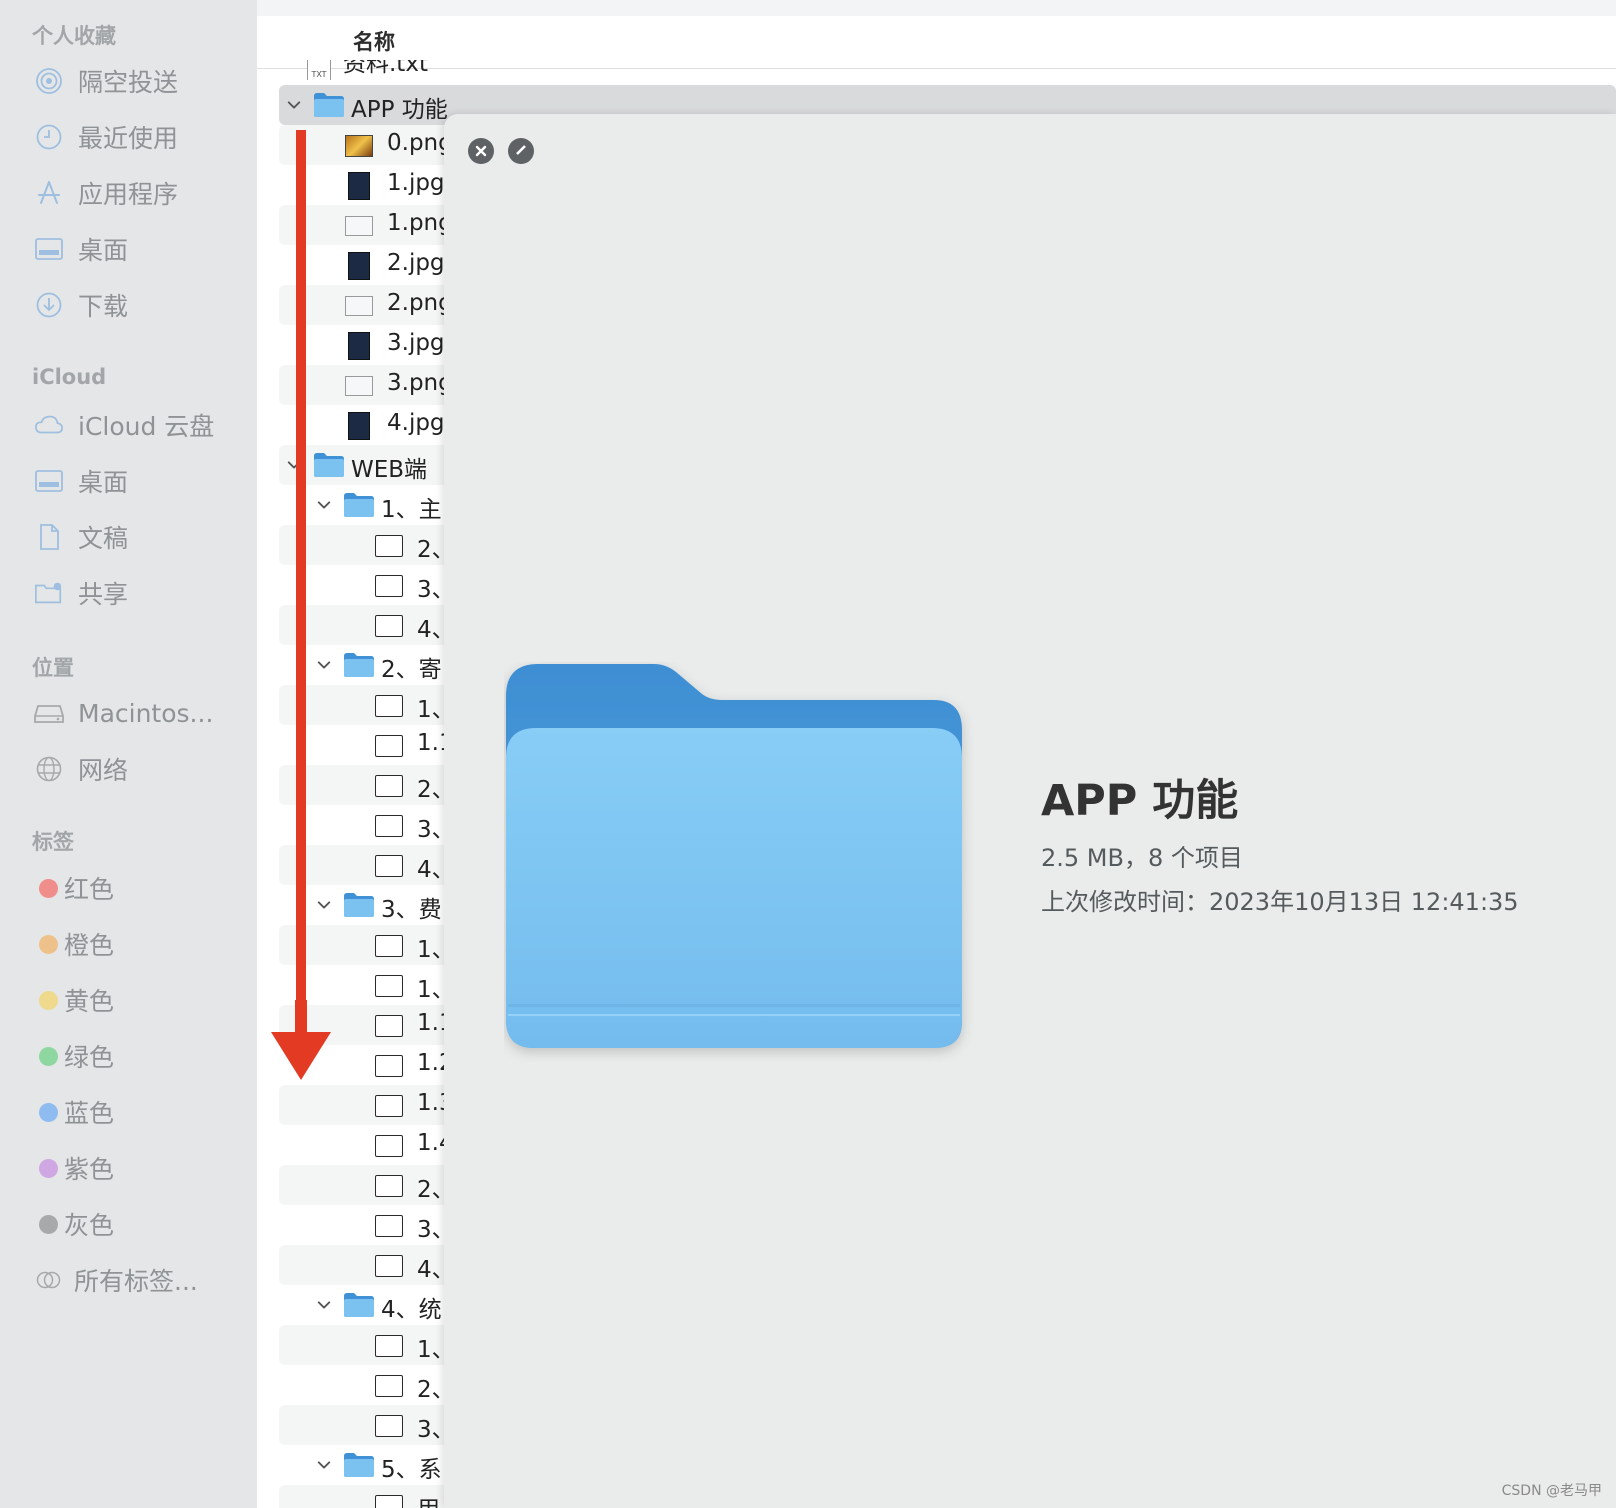 Image resolution: width=1616 pixels, height=1508 pixels. I want to click on sidebar-item-favorite: 桌面, so click(141, 249).